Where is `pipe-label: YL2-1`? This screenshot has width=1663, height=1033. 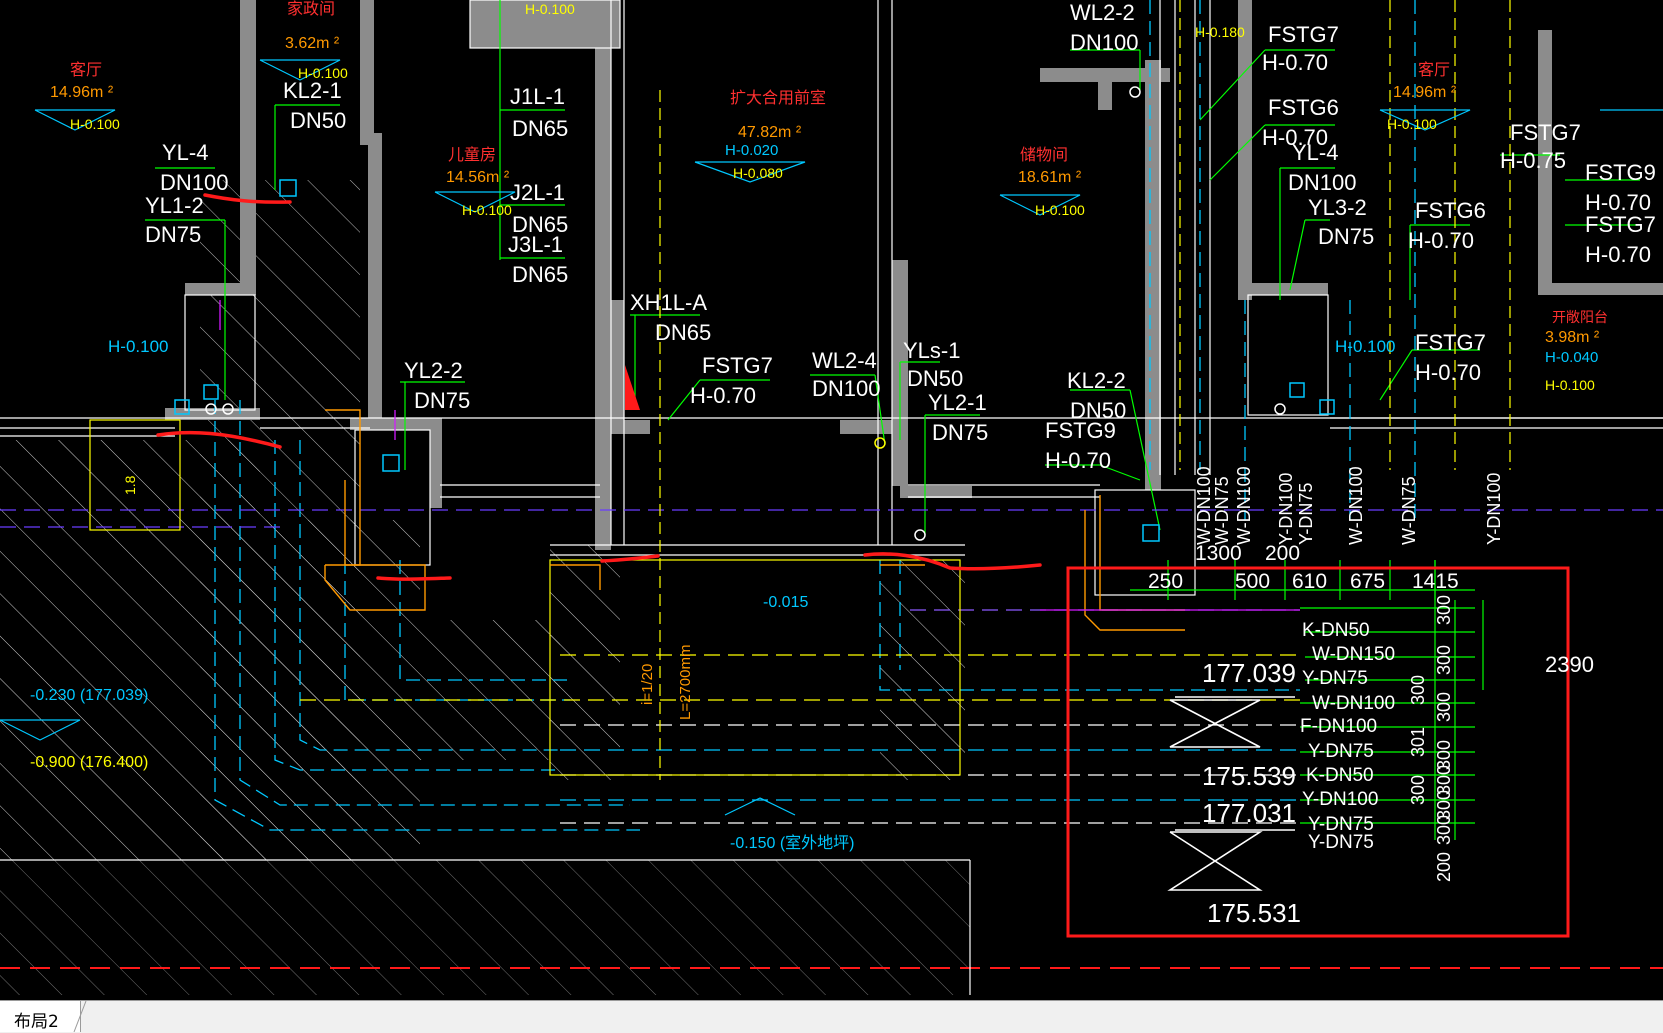
pipe-label: YL2-1 is located at coordinates (957, 402).